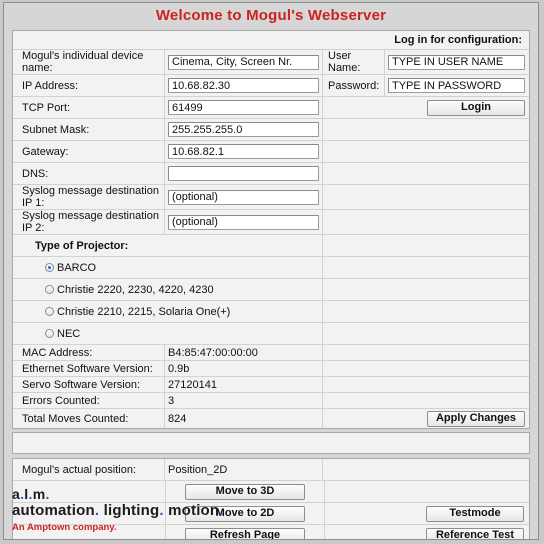 This screenshot has width=544, height=544. I want to click on dns-input, so click(243, 173).